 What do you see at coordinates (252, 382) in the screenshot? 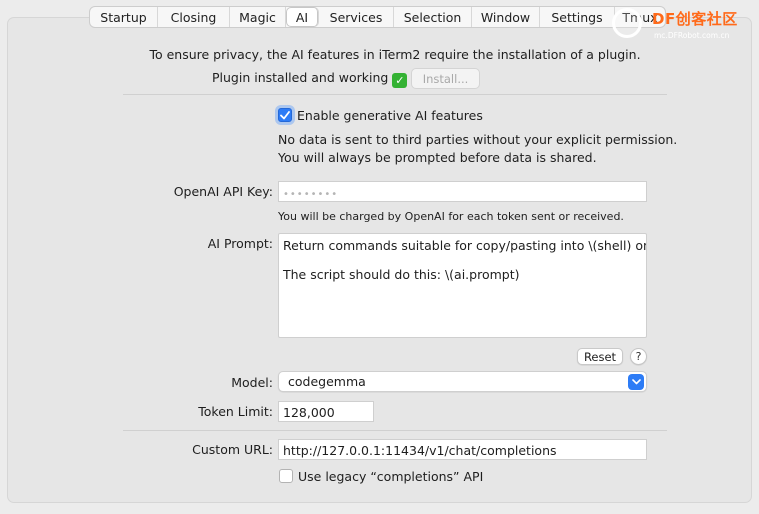
I see `model-label: Model:` at bounding box center [252, 382].